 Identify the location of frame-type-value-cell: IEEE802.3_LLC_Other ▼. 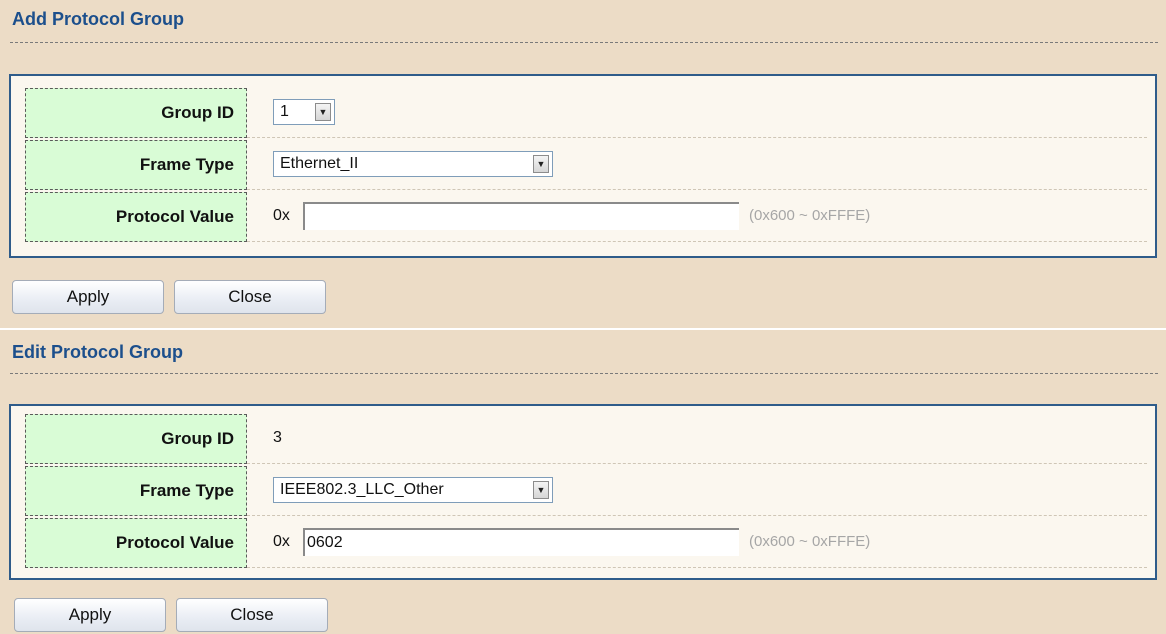
(697, 491).